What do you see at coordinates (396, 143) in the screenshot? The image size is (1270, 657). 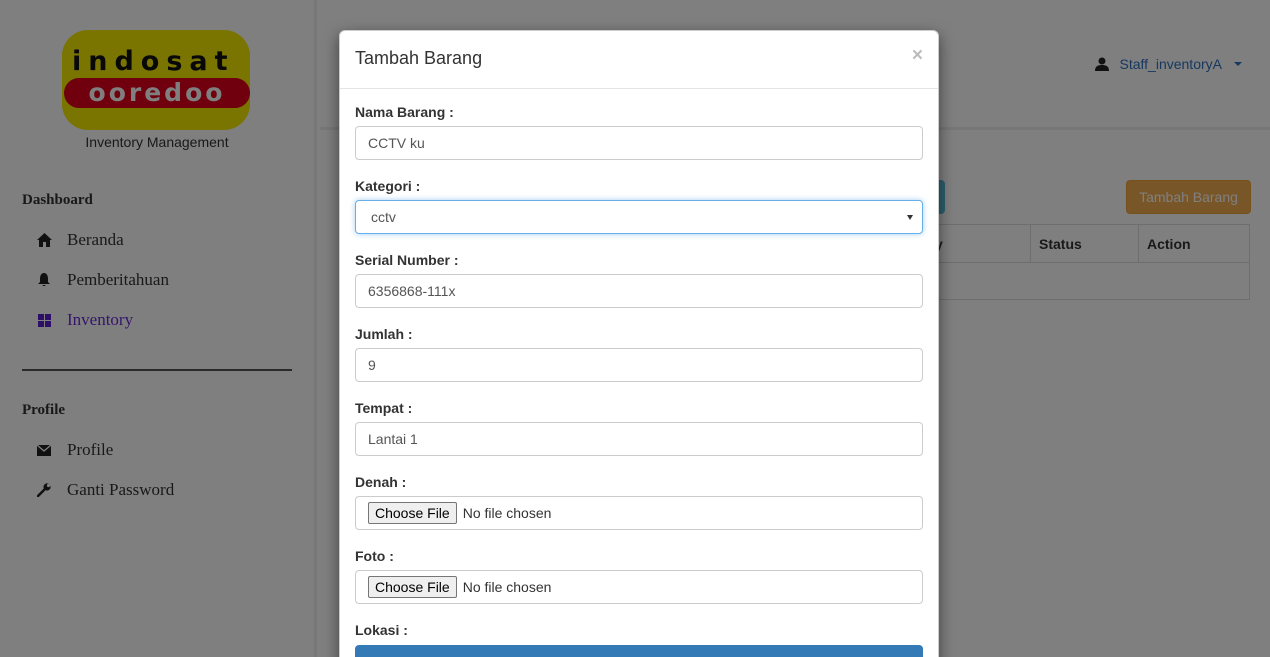 I see `nama-barang-value: CCTV ku` at bounding box center [396, 143].